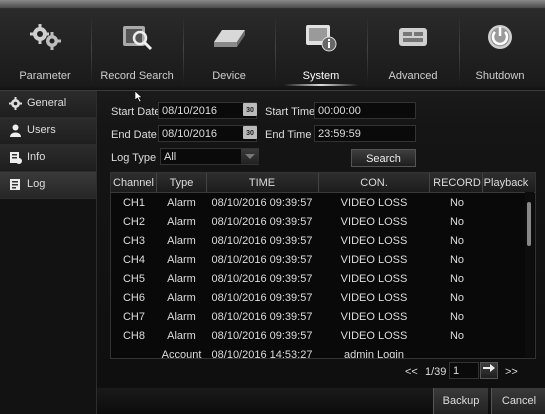  Describe the element at coordinates (457, 183) in the screenshot. I see `column-header-record: RECORD` at that location.